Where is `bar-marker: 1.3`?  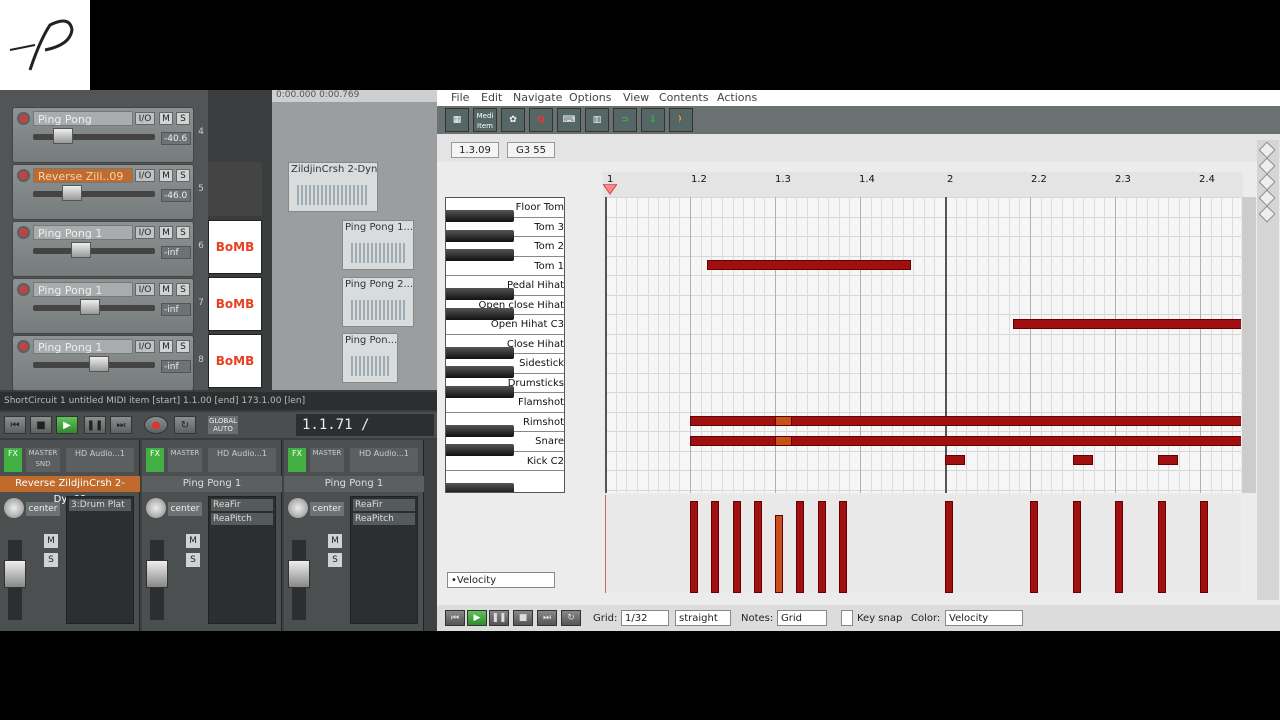 bar-marker: 1.3 is located at coordinates (783, 179).